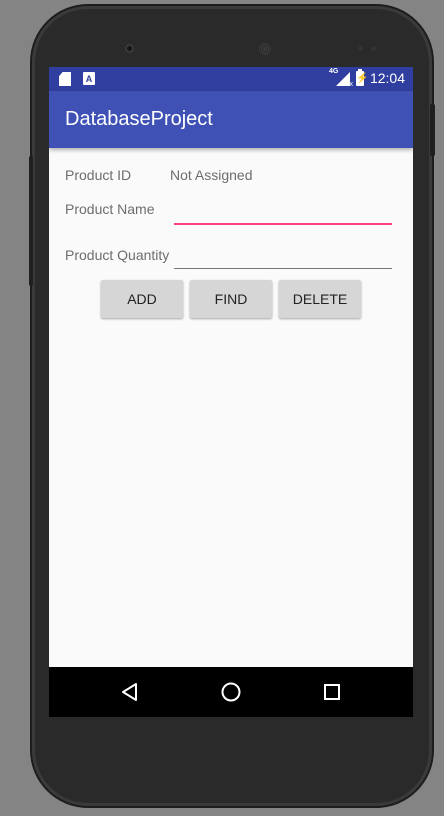  What do you see at coordinates (31, 221) in the screenshot?
I see `power-button` at bounding box center [31, 221].